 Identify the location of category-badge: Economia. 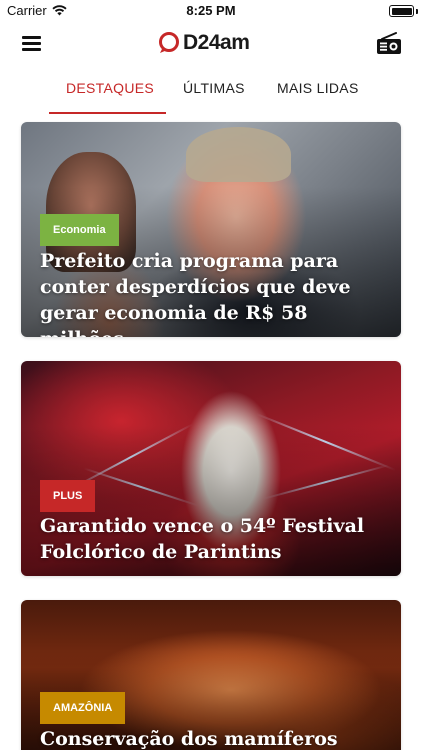
(79, 230).